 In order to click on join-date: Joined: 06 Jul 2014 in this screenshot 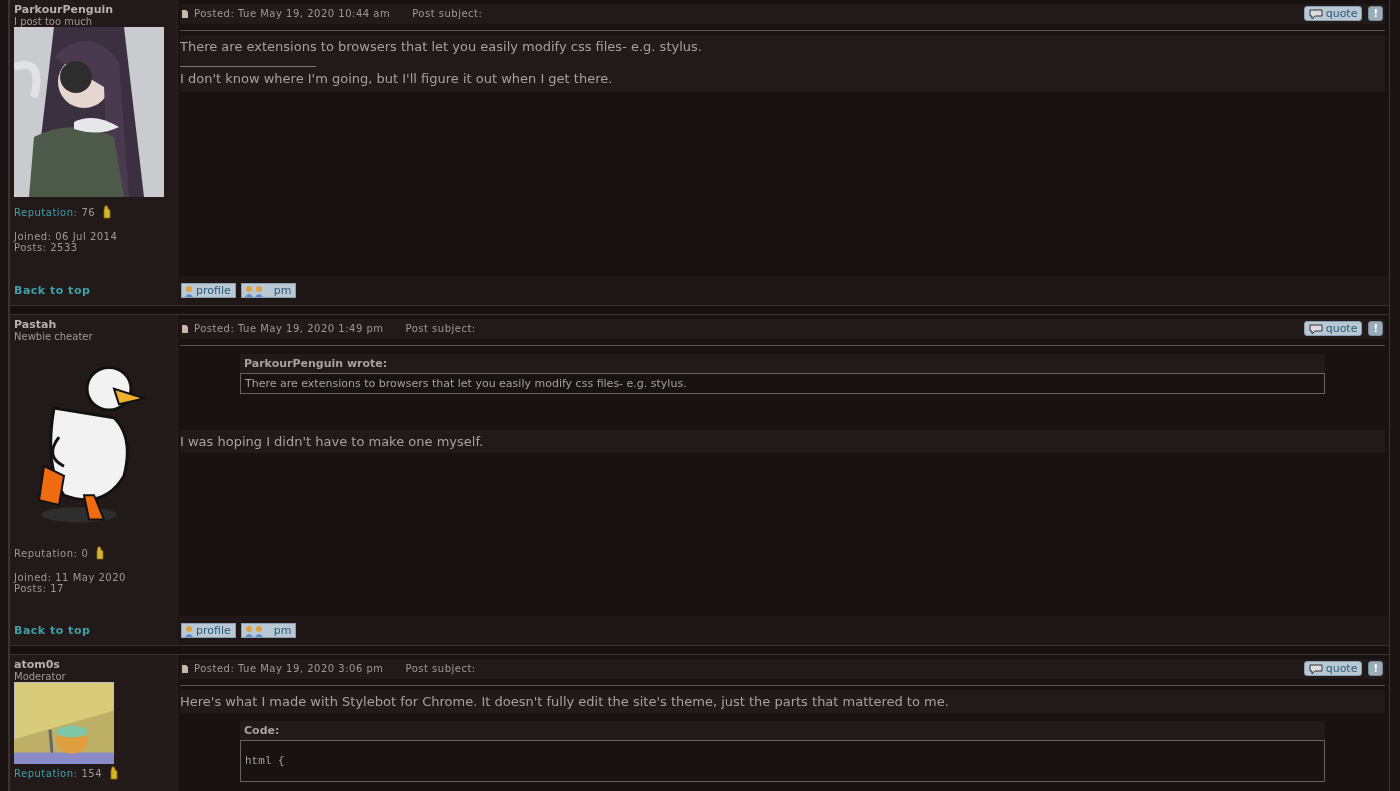, I will do `click(66, 236)`.